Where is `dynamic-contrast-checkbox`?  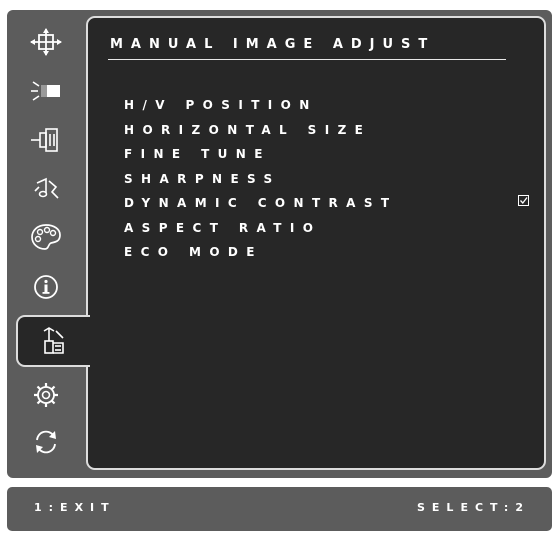
dynamic-contrast-checkbox is located at coordinates (523, 200).